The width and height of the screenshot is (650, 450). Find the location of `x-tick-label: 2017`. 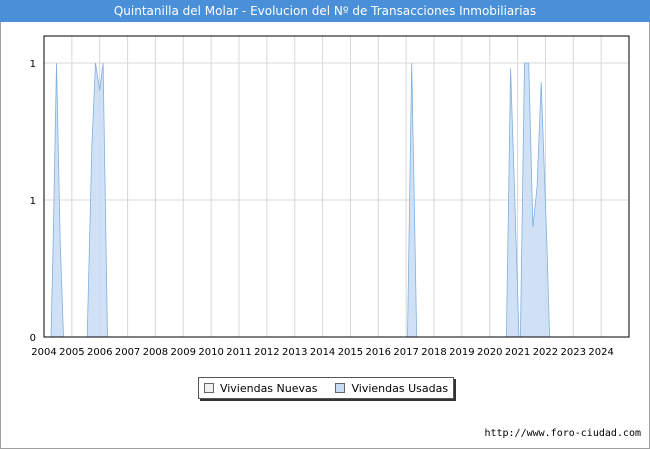

x-tick-label: 2017 is located at coordinates (405, 352).